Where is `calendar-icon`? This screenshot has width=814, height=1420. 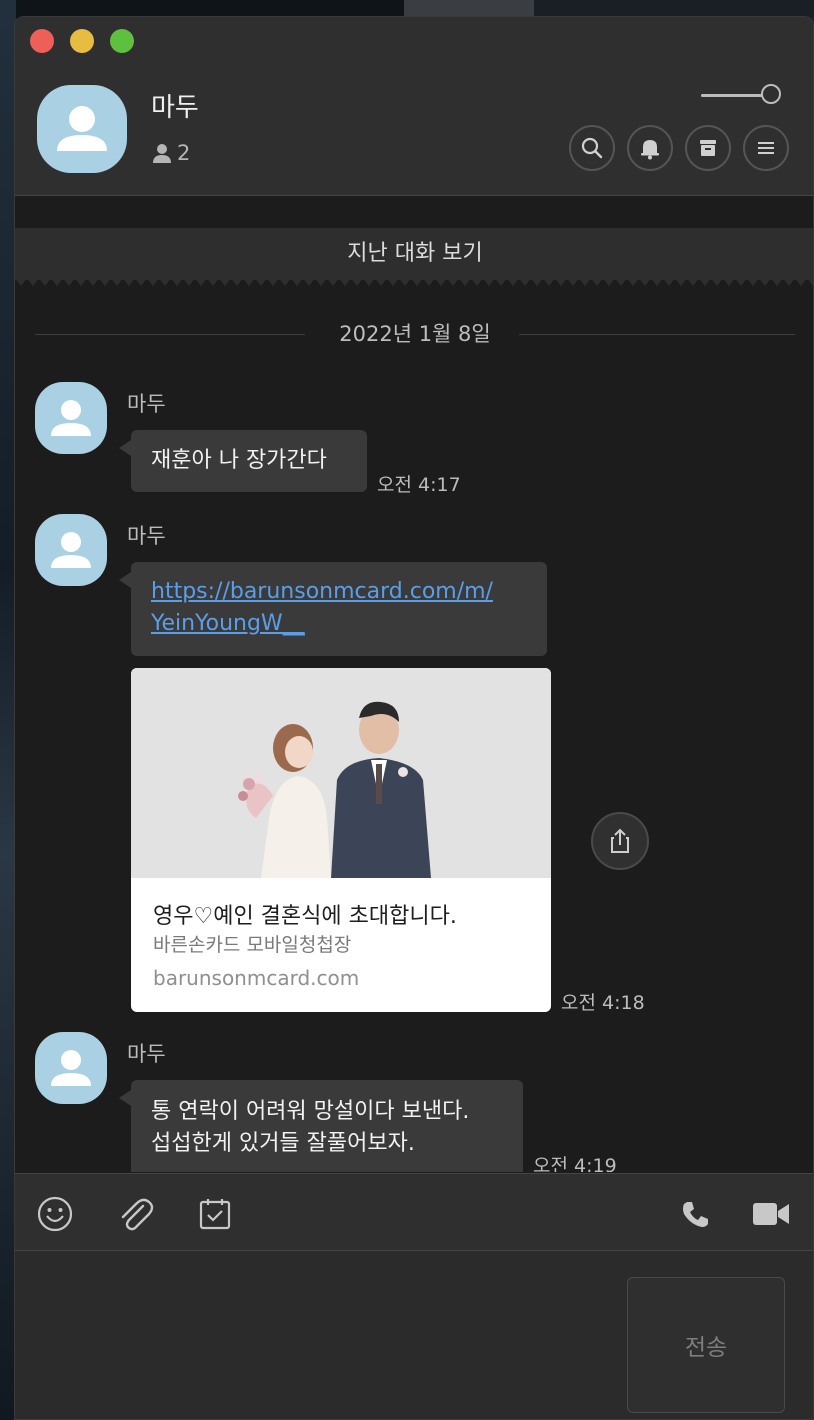 calendar-icon is located at coordinates (215, 1214).